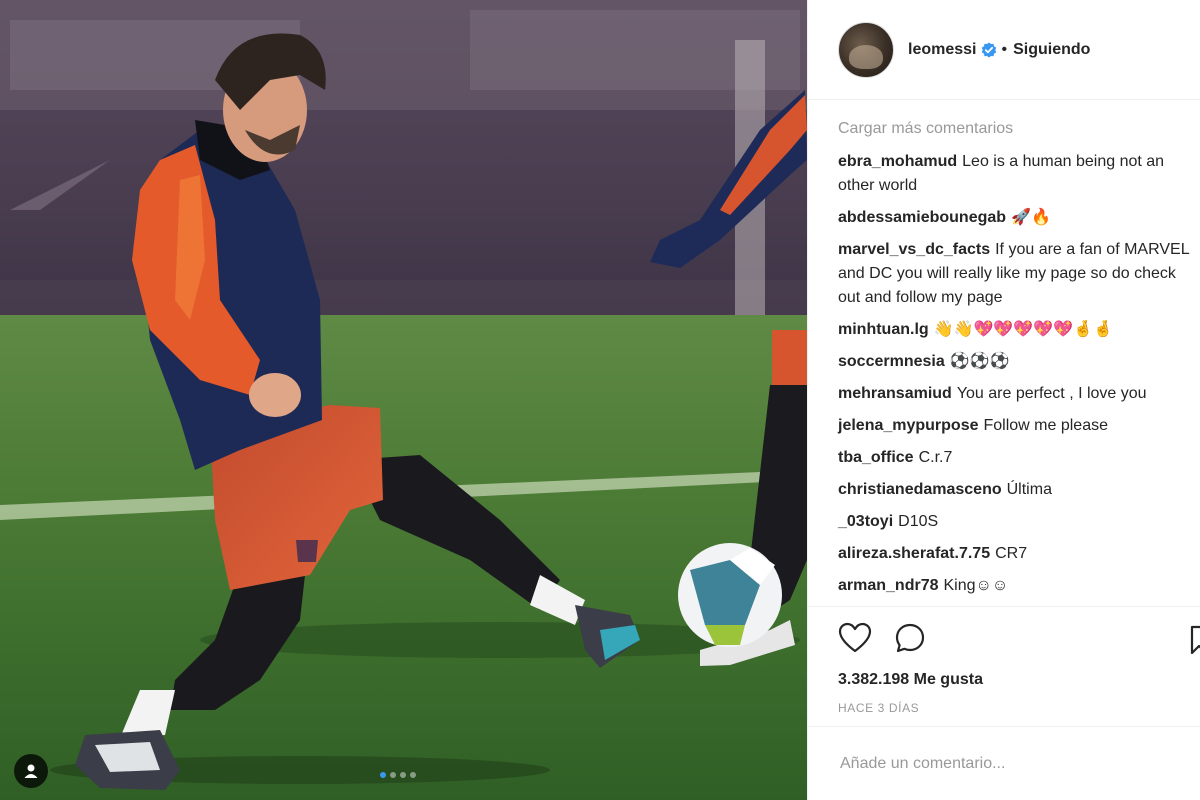 This screenshot has width=1200, height=800. Describe the element at coordinates (1195, 640) in the screenshot. I see `bookmark-icon` at that location.